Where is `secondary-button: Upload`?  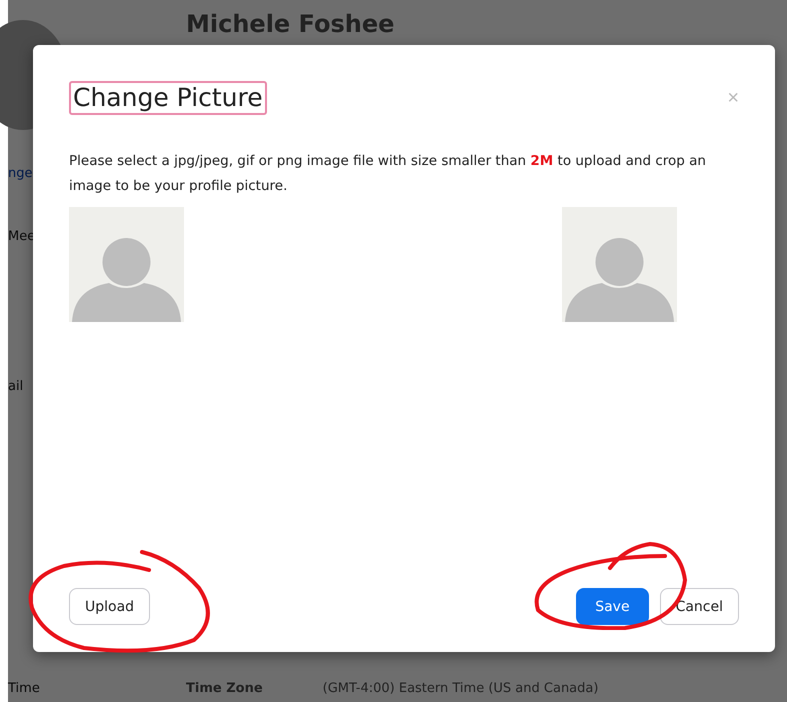 secondary-button: Upload is located at coordinates (109, 606).